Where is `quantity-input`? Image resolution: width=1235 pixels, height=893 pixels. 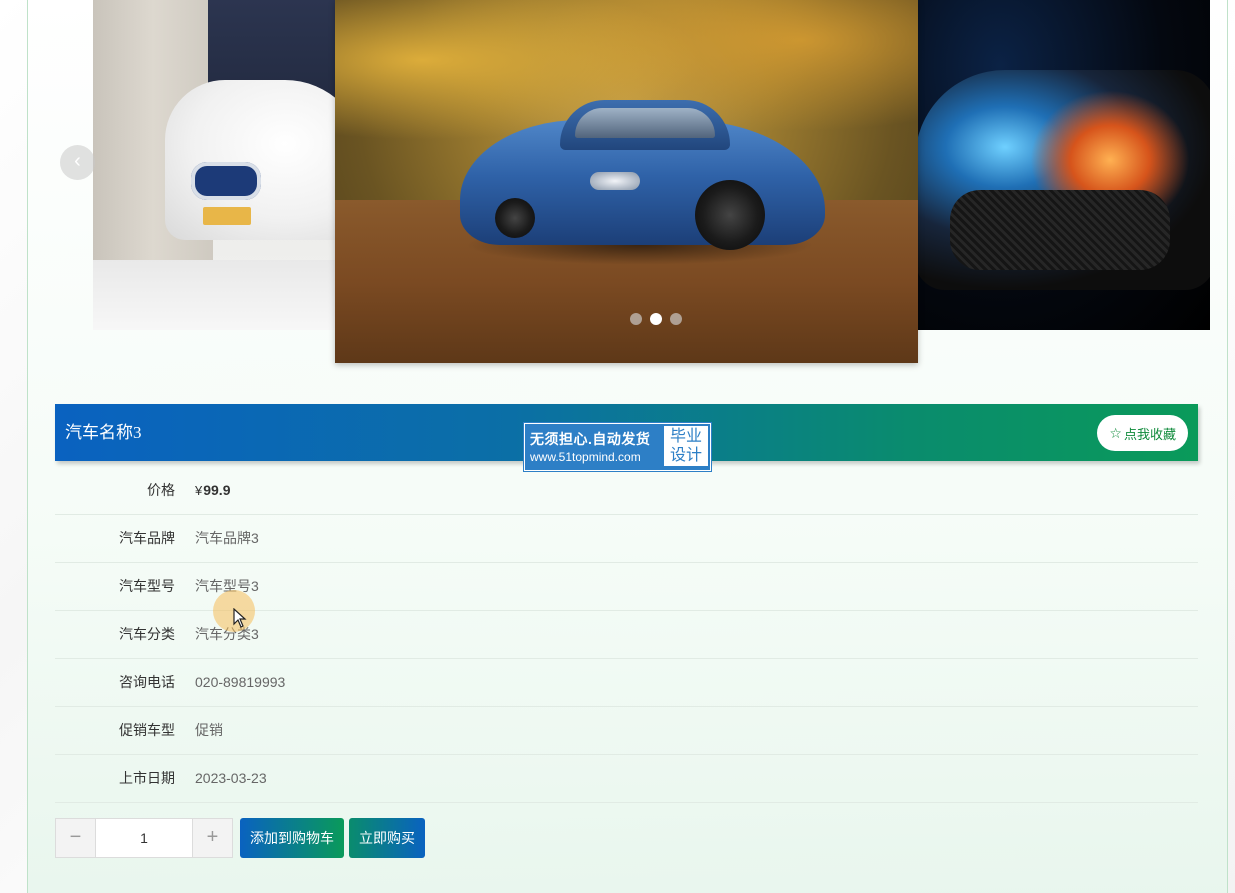 quantity-input is located at coordinates (144, 838).